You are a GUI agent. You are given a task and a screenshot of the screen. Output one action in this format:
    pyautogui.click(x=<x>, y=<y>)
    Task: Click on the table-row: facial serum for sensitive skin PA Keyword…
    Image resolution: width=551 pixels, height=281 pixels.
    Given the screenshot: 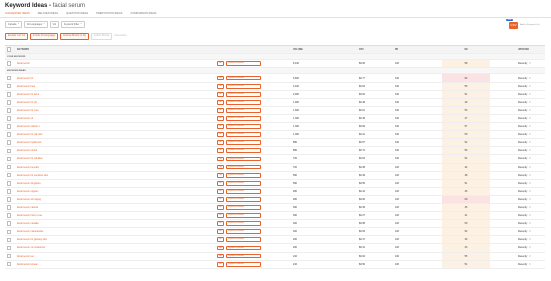 What is the action you would take?
    pyautogui.click(x=275, y=175)
    